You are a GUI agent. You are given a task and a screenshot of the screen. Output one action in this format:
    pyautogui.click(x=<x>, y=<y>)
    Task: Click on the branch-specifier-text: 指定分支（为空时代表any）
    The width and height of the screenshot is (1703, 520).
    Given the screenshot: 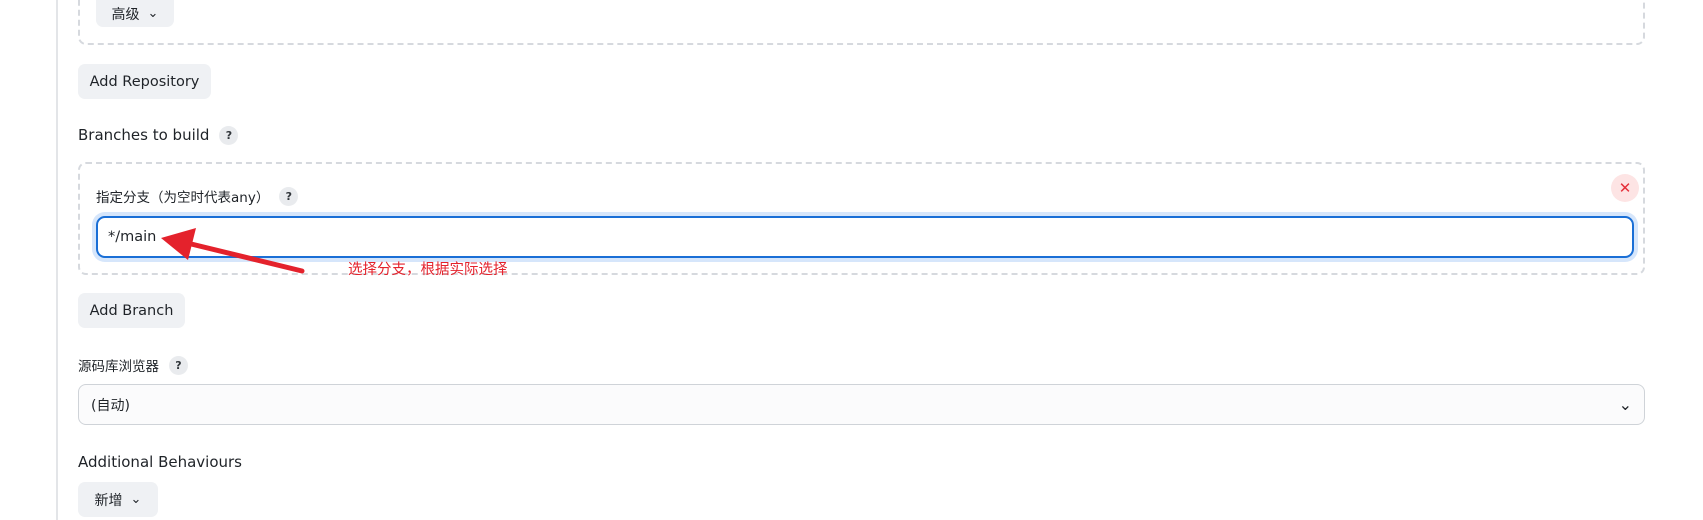 What is the action you would take?
    pyautogui.click(x=183, y=198)
    